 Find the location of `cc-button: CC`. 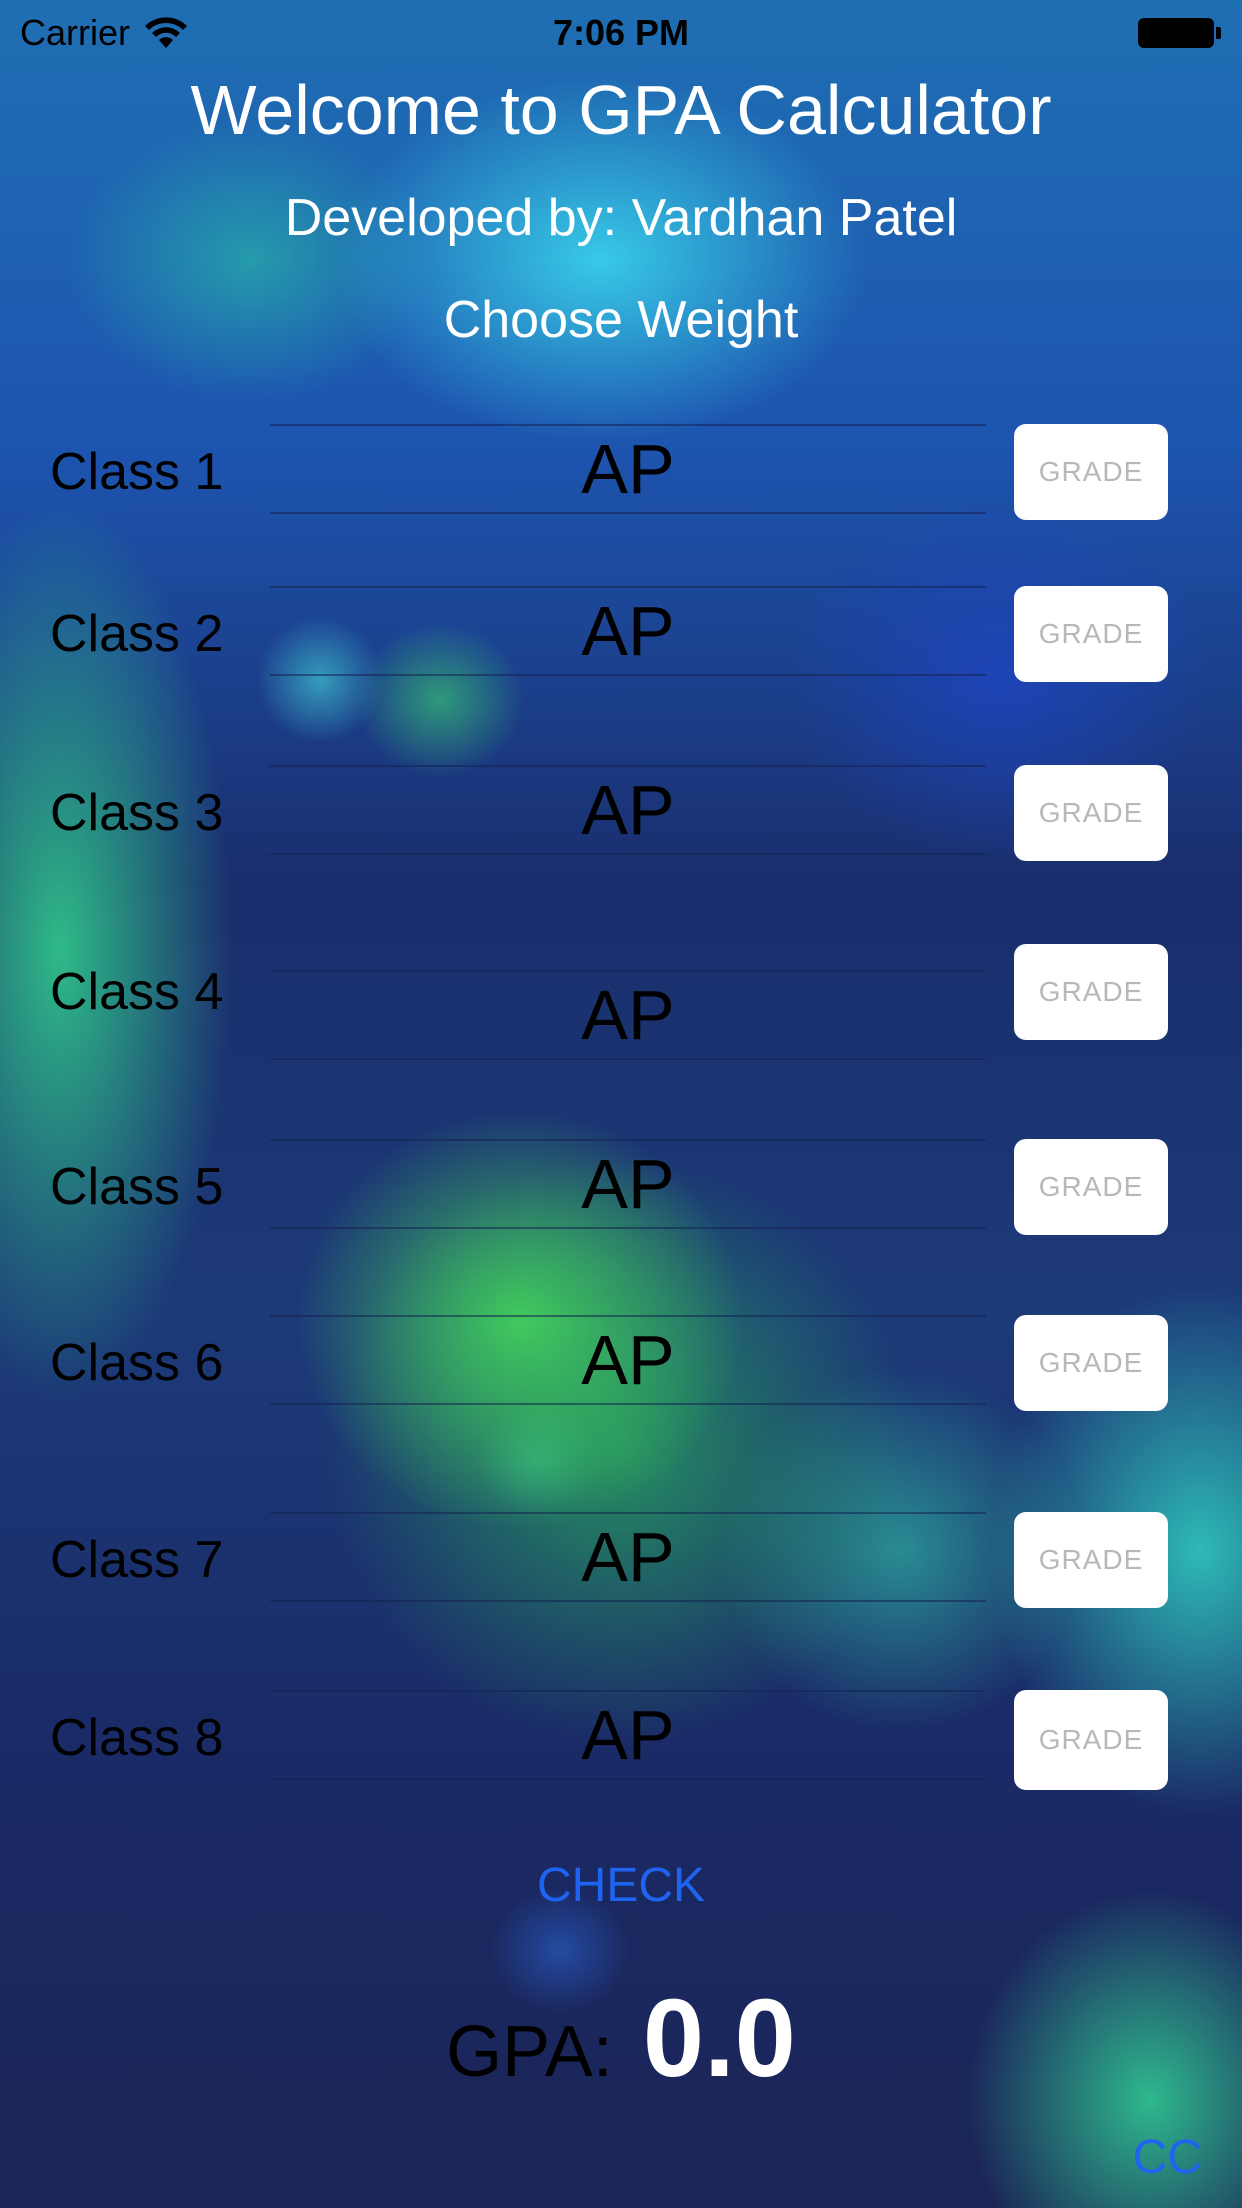

cc-button: CC is located at coordinates (1167, 2157).